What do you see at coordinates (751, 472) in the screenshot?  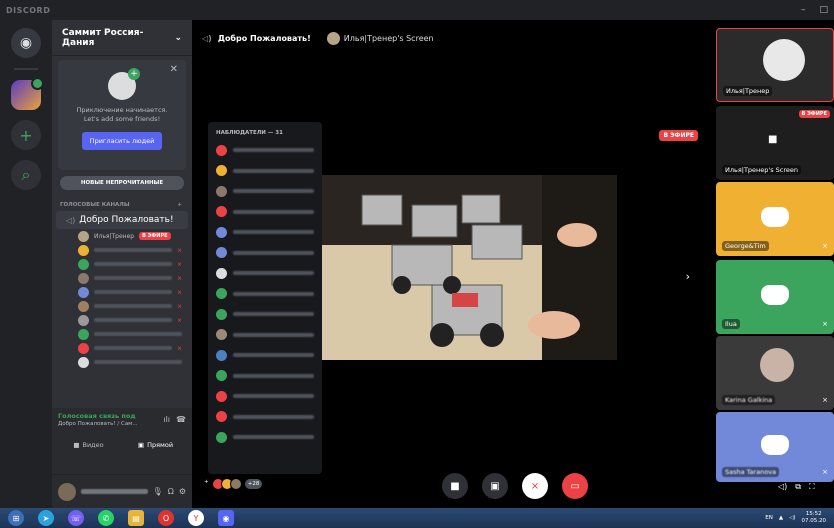 I see `participant-name: Sasha Taranova` at bounding box center [751, 472].